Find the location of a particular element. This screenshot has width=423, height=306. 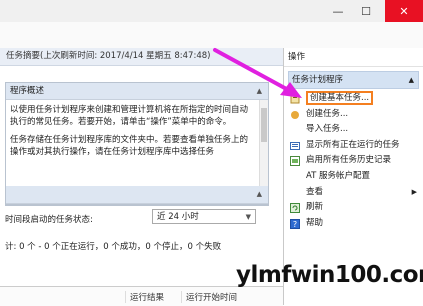

overview-title: 程序概述 ▲ is located at coordinates (137, 91).